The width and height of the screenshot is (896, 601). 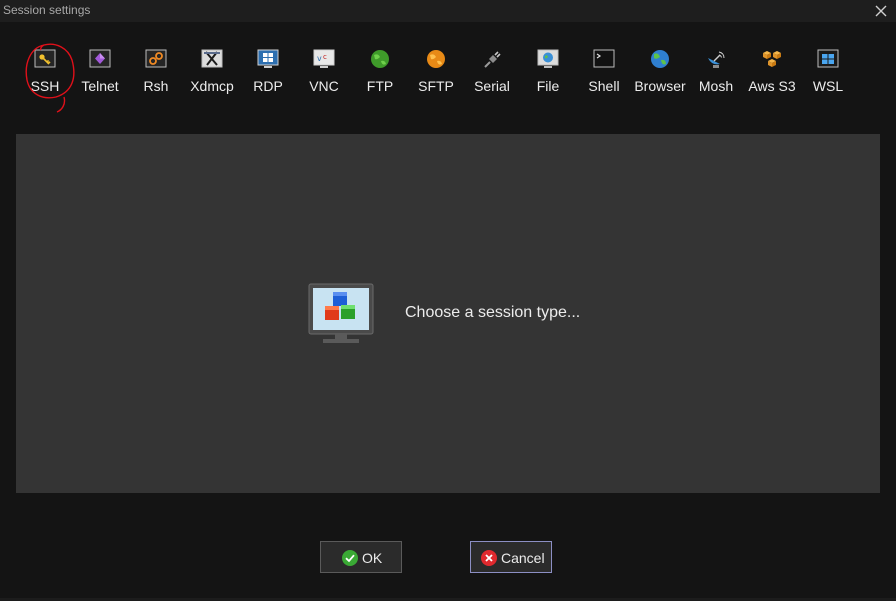 I want to click on svg-text: v, so click(x=319, y=58).